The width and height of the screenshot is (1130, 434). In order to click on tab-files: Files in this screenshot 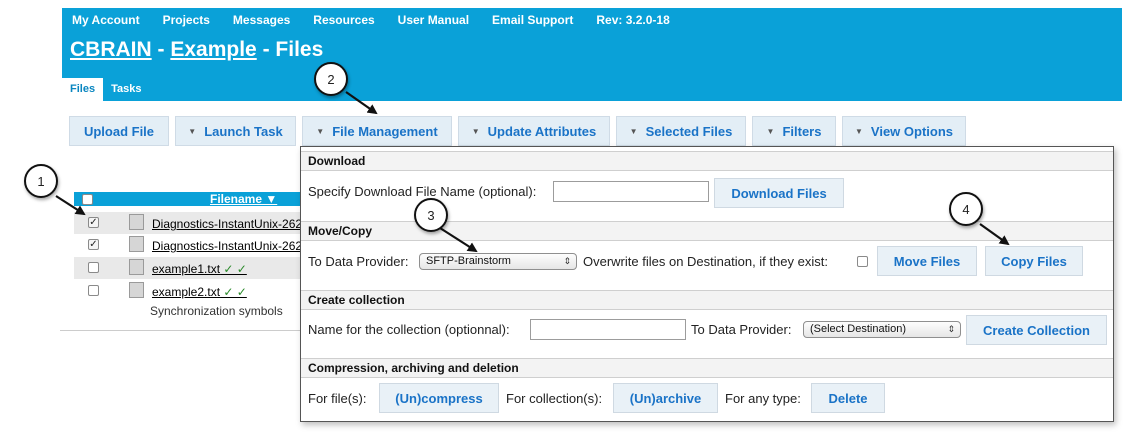, I will do `click(83, 89)`.